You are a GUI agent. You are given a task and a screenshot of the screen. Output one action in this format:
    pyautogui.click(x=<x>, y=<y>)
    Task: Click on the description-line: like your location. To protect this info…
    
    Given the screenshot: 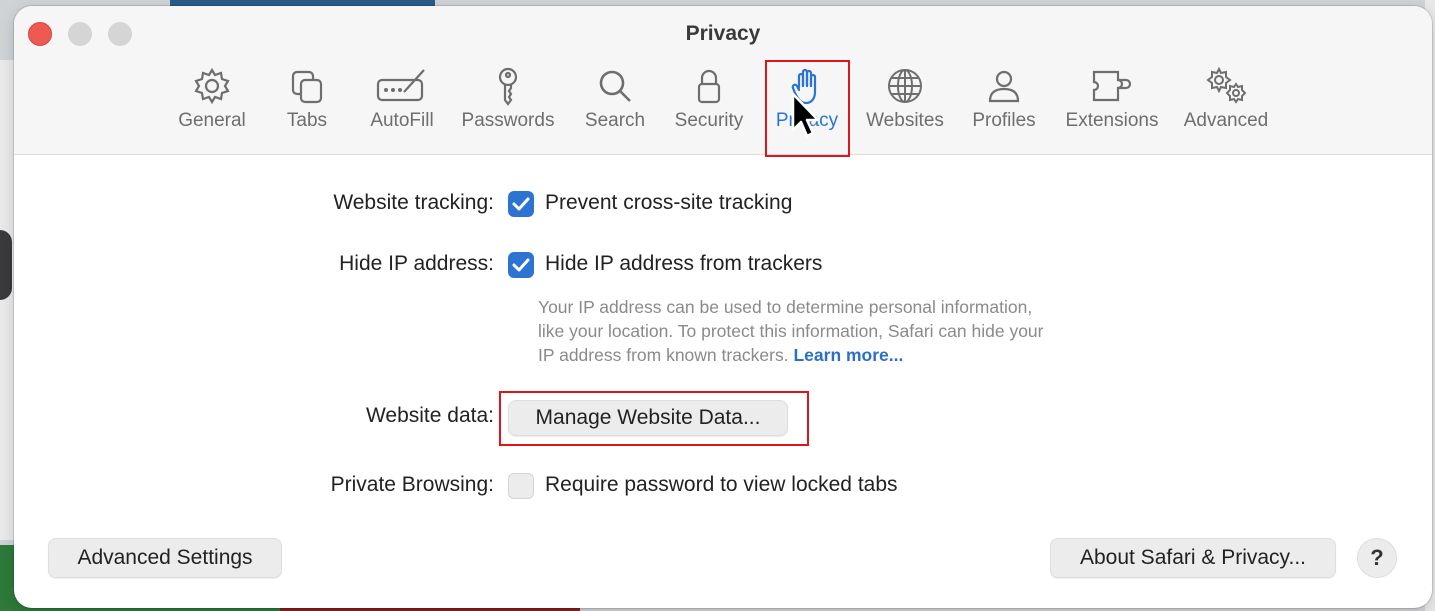 What is the action you would take?
    pyautogui.click(x=791, y=331)
    